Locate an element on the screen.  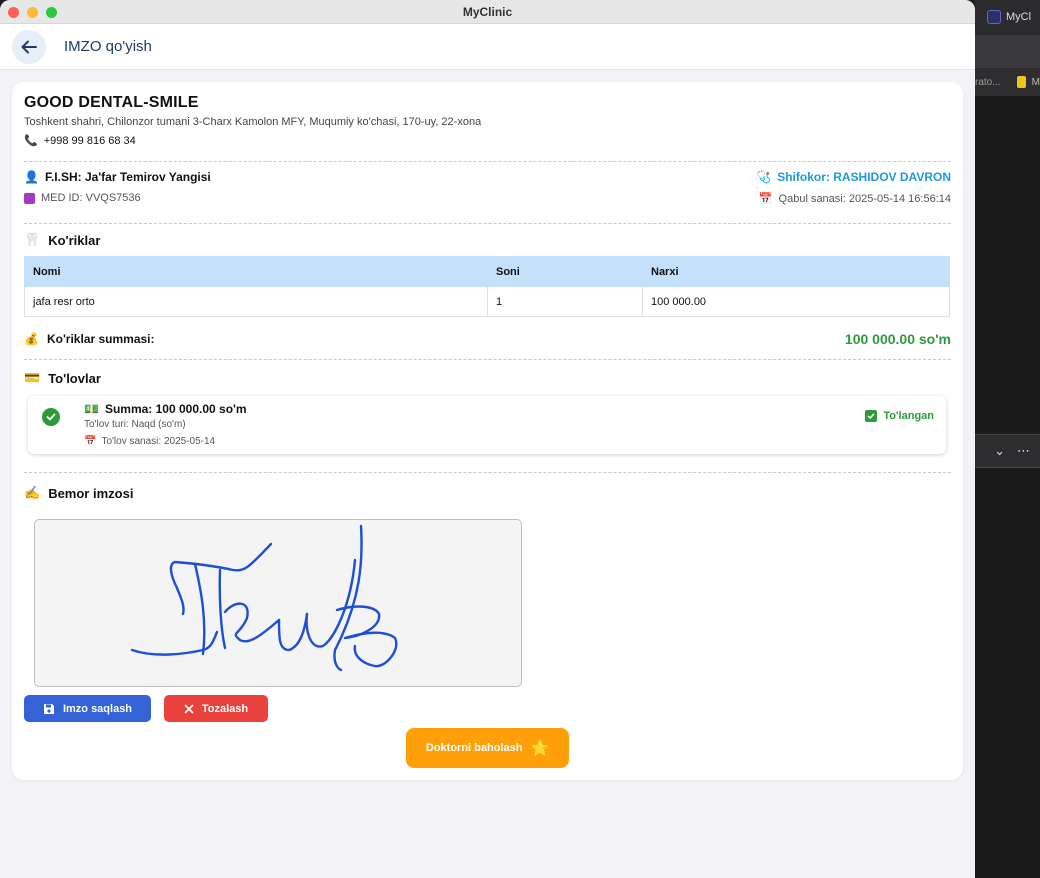
service-count-cell: 1 is located at coordinates (565, 301).